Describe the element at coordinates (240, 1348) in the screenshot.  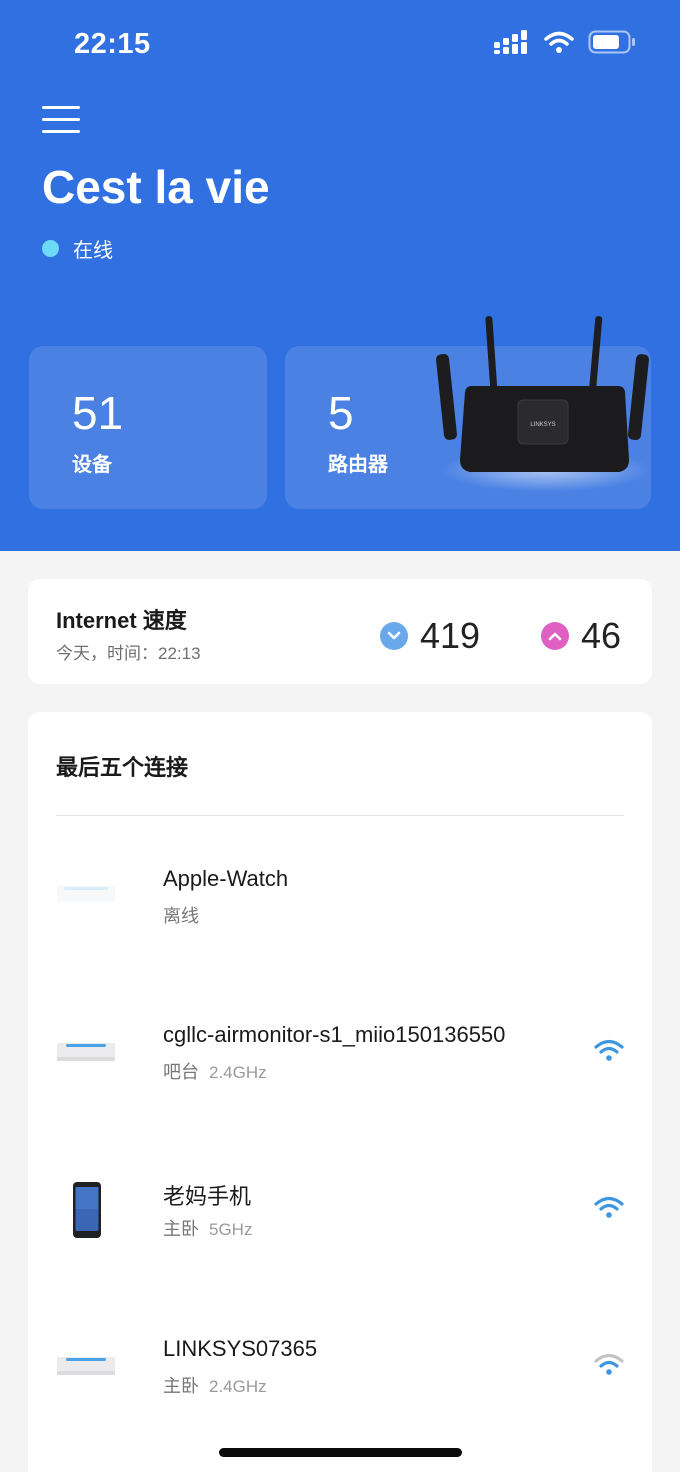
I see `device-name: LINKSYS07365` at that location.